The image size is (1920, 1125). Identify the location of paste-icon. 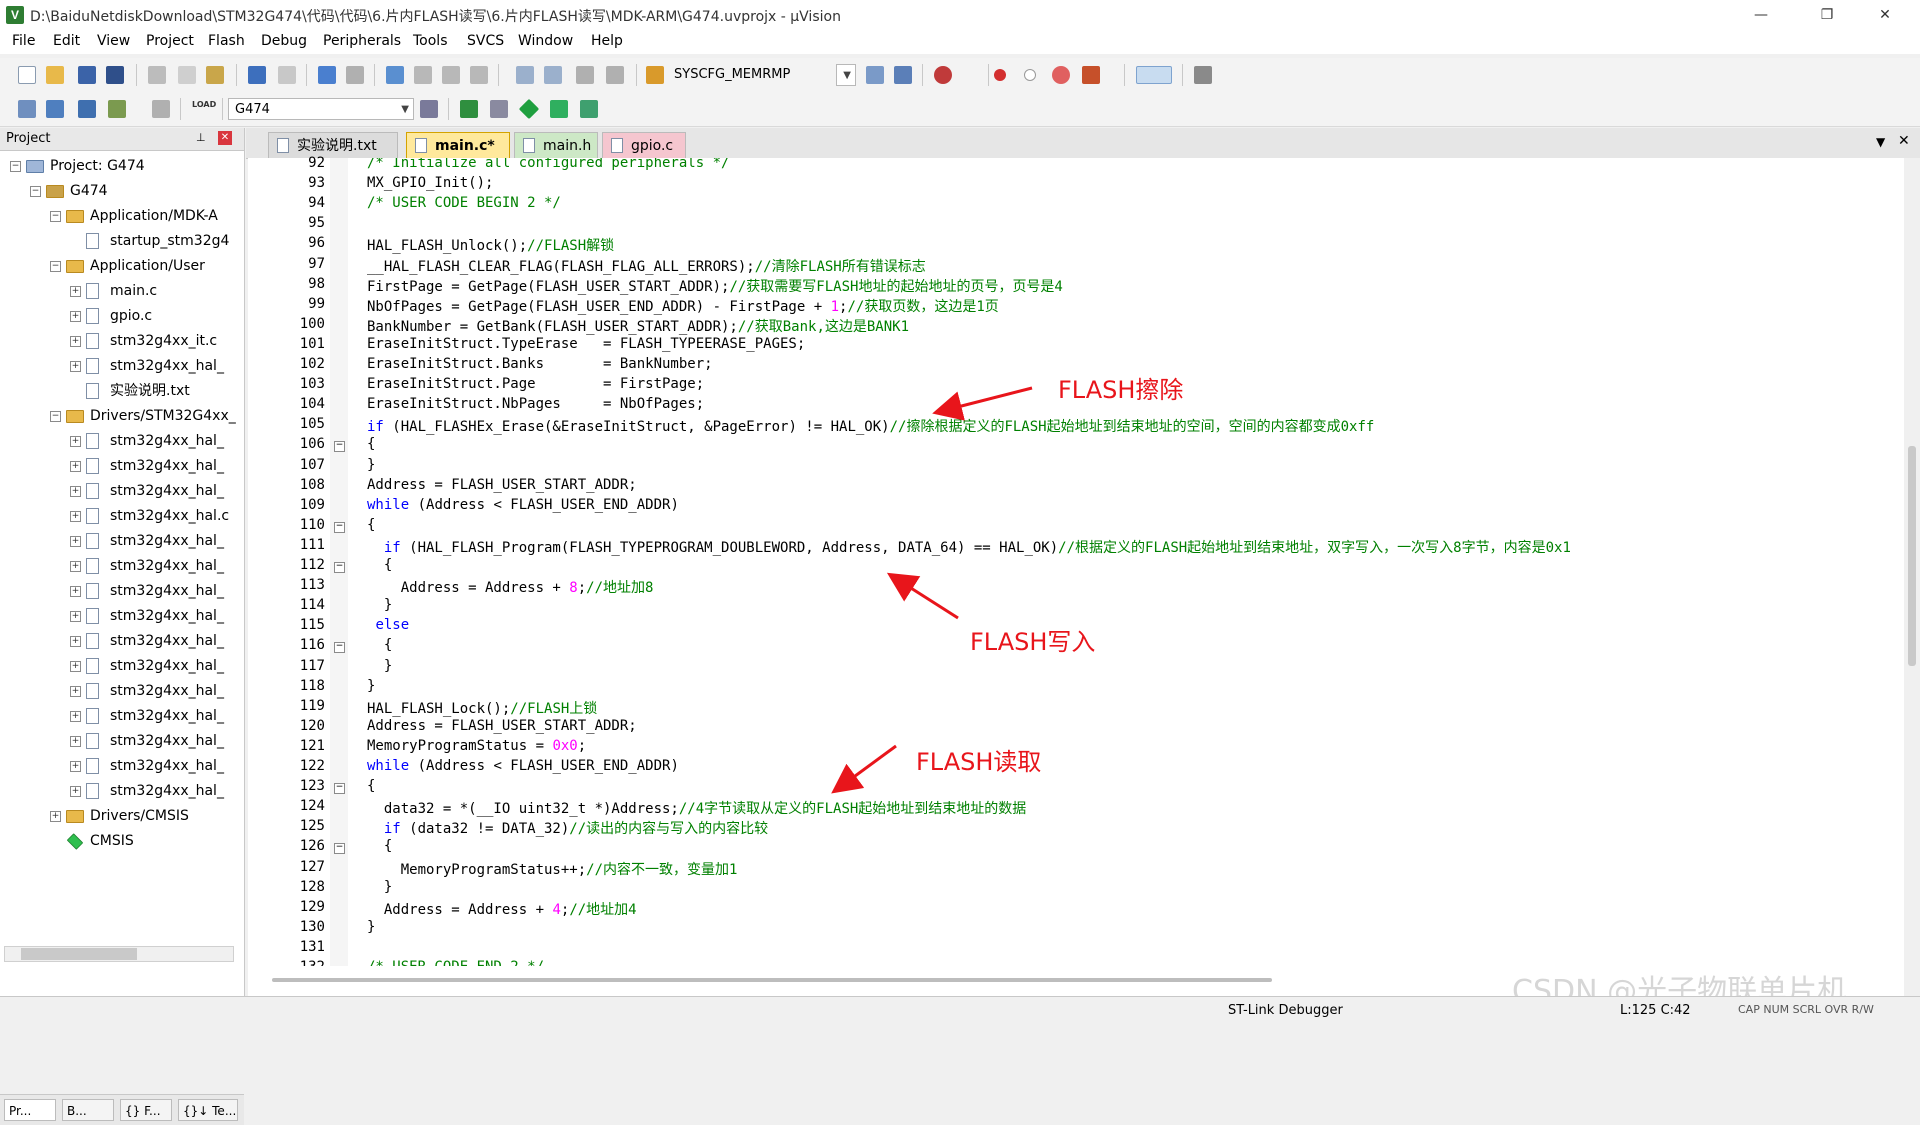
(215, 75).